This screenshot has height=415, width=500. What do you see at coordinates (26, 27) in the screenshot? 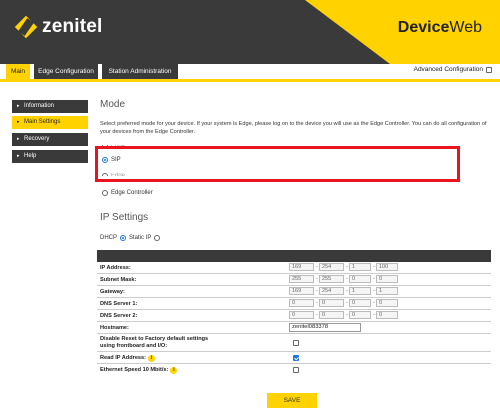
I see `zenitel-logo-mark-icon` at bounding box center [26, 27].